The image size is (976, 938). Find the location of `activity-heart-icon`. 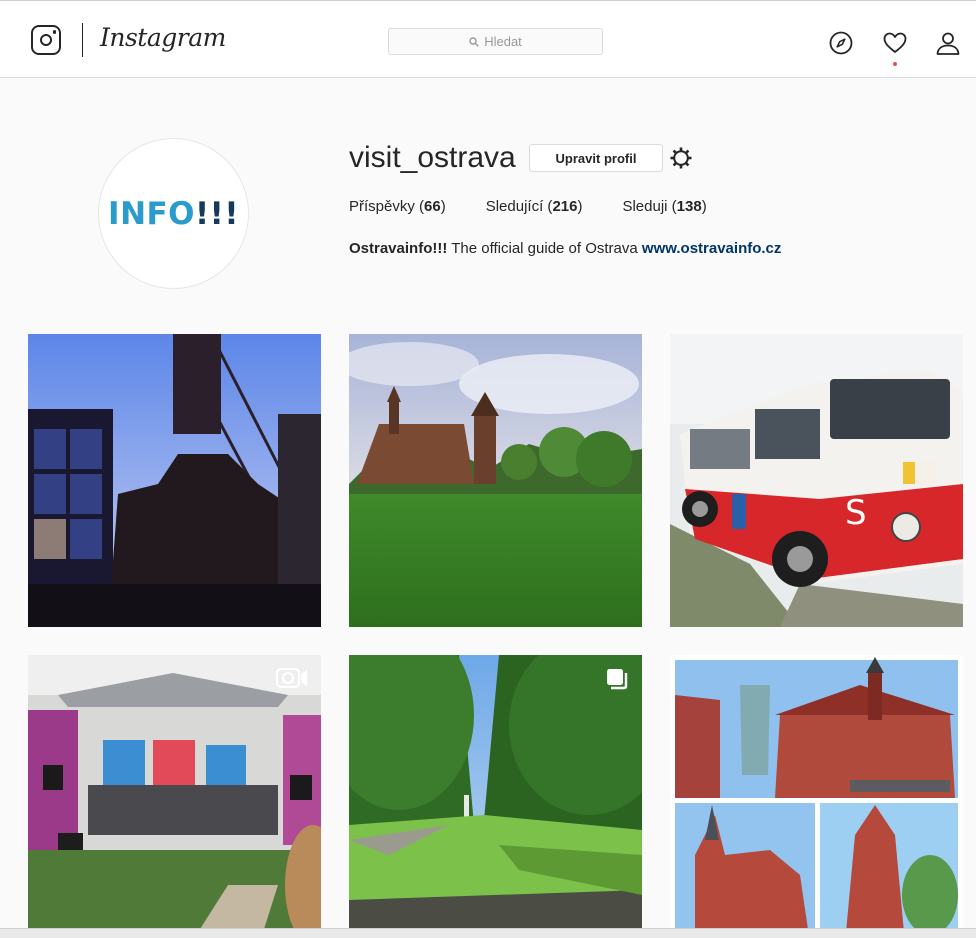

activity-heart-icon is located at coordinates (895, 43).